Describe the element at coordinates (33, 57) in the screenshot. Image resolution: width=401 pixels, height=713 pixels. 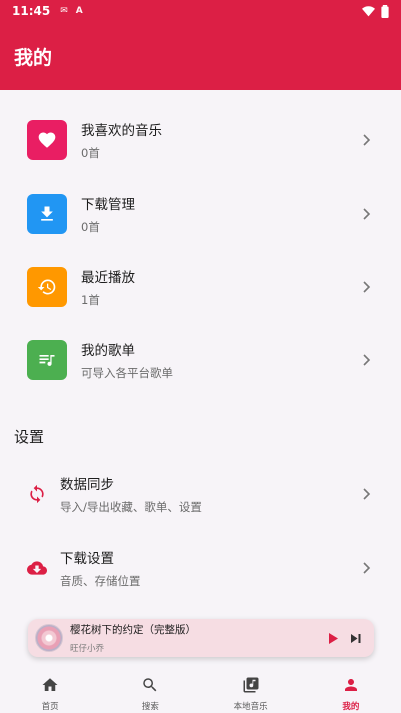
I see `page-title: 我的` at that location.